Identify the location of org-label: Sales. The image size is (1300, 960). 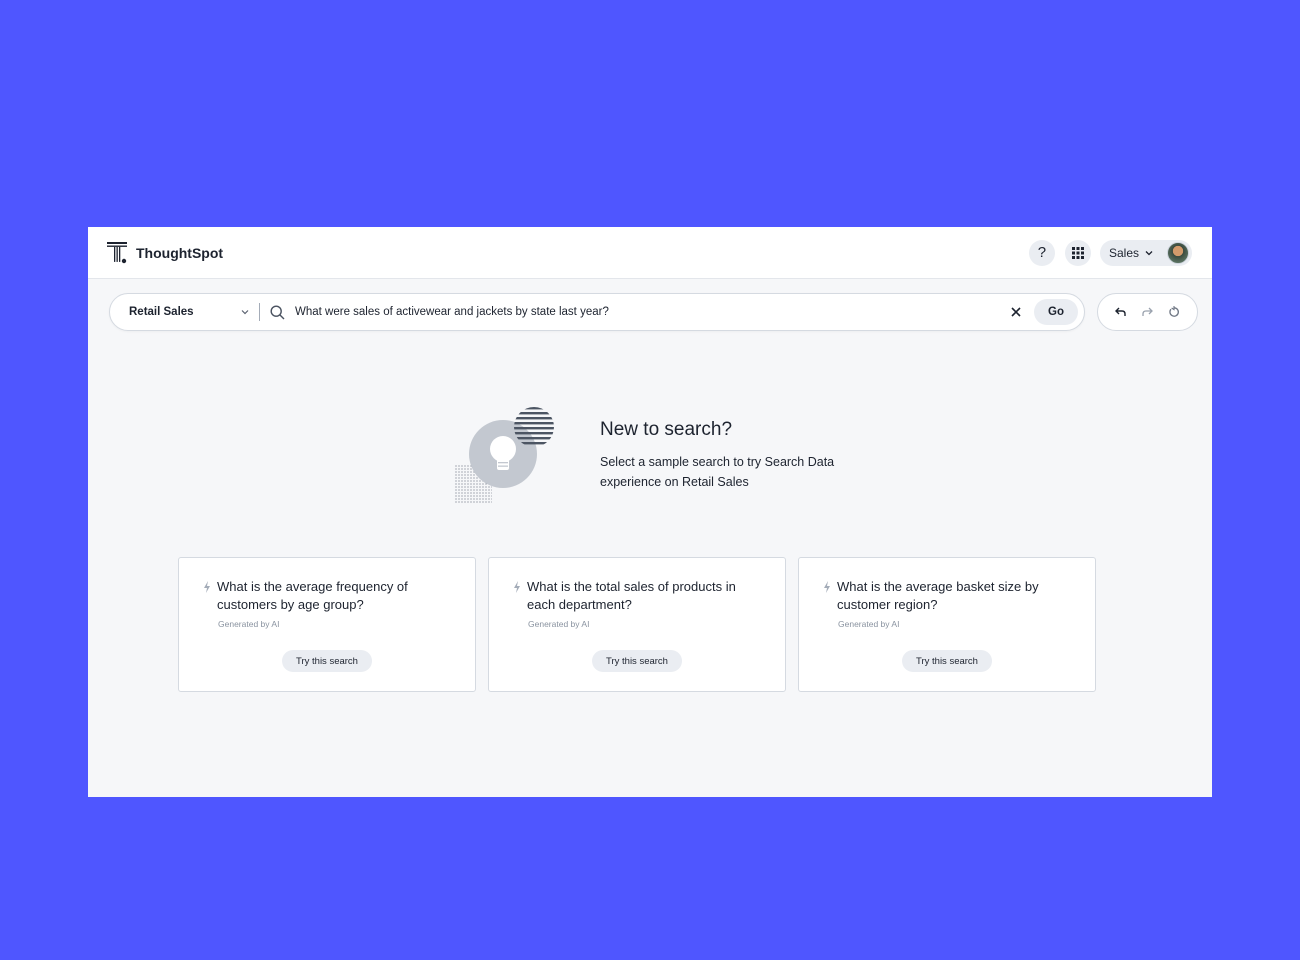
(1123, 252).